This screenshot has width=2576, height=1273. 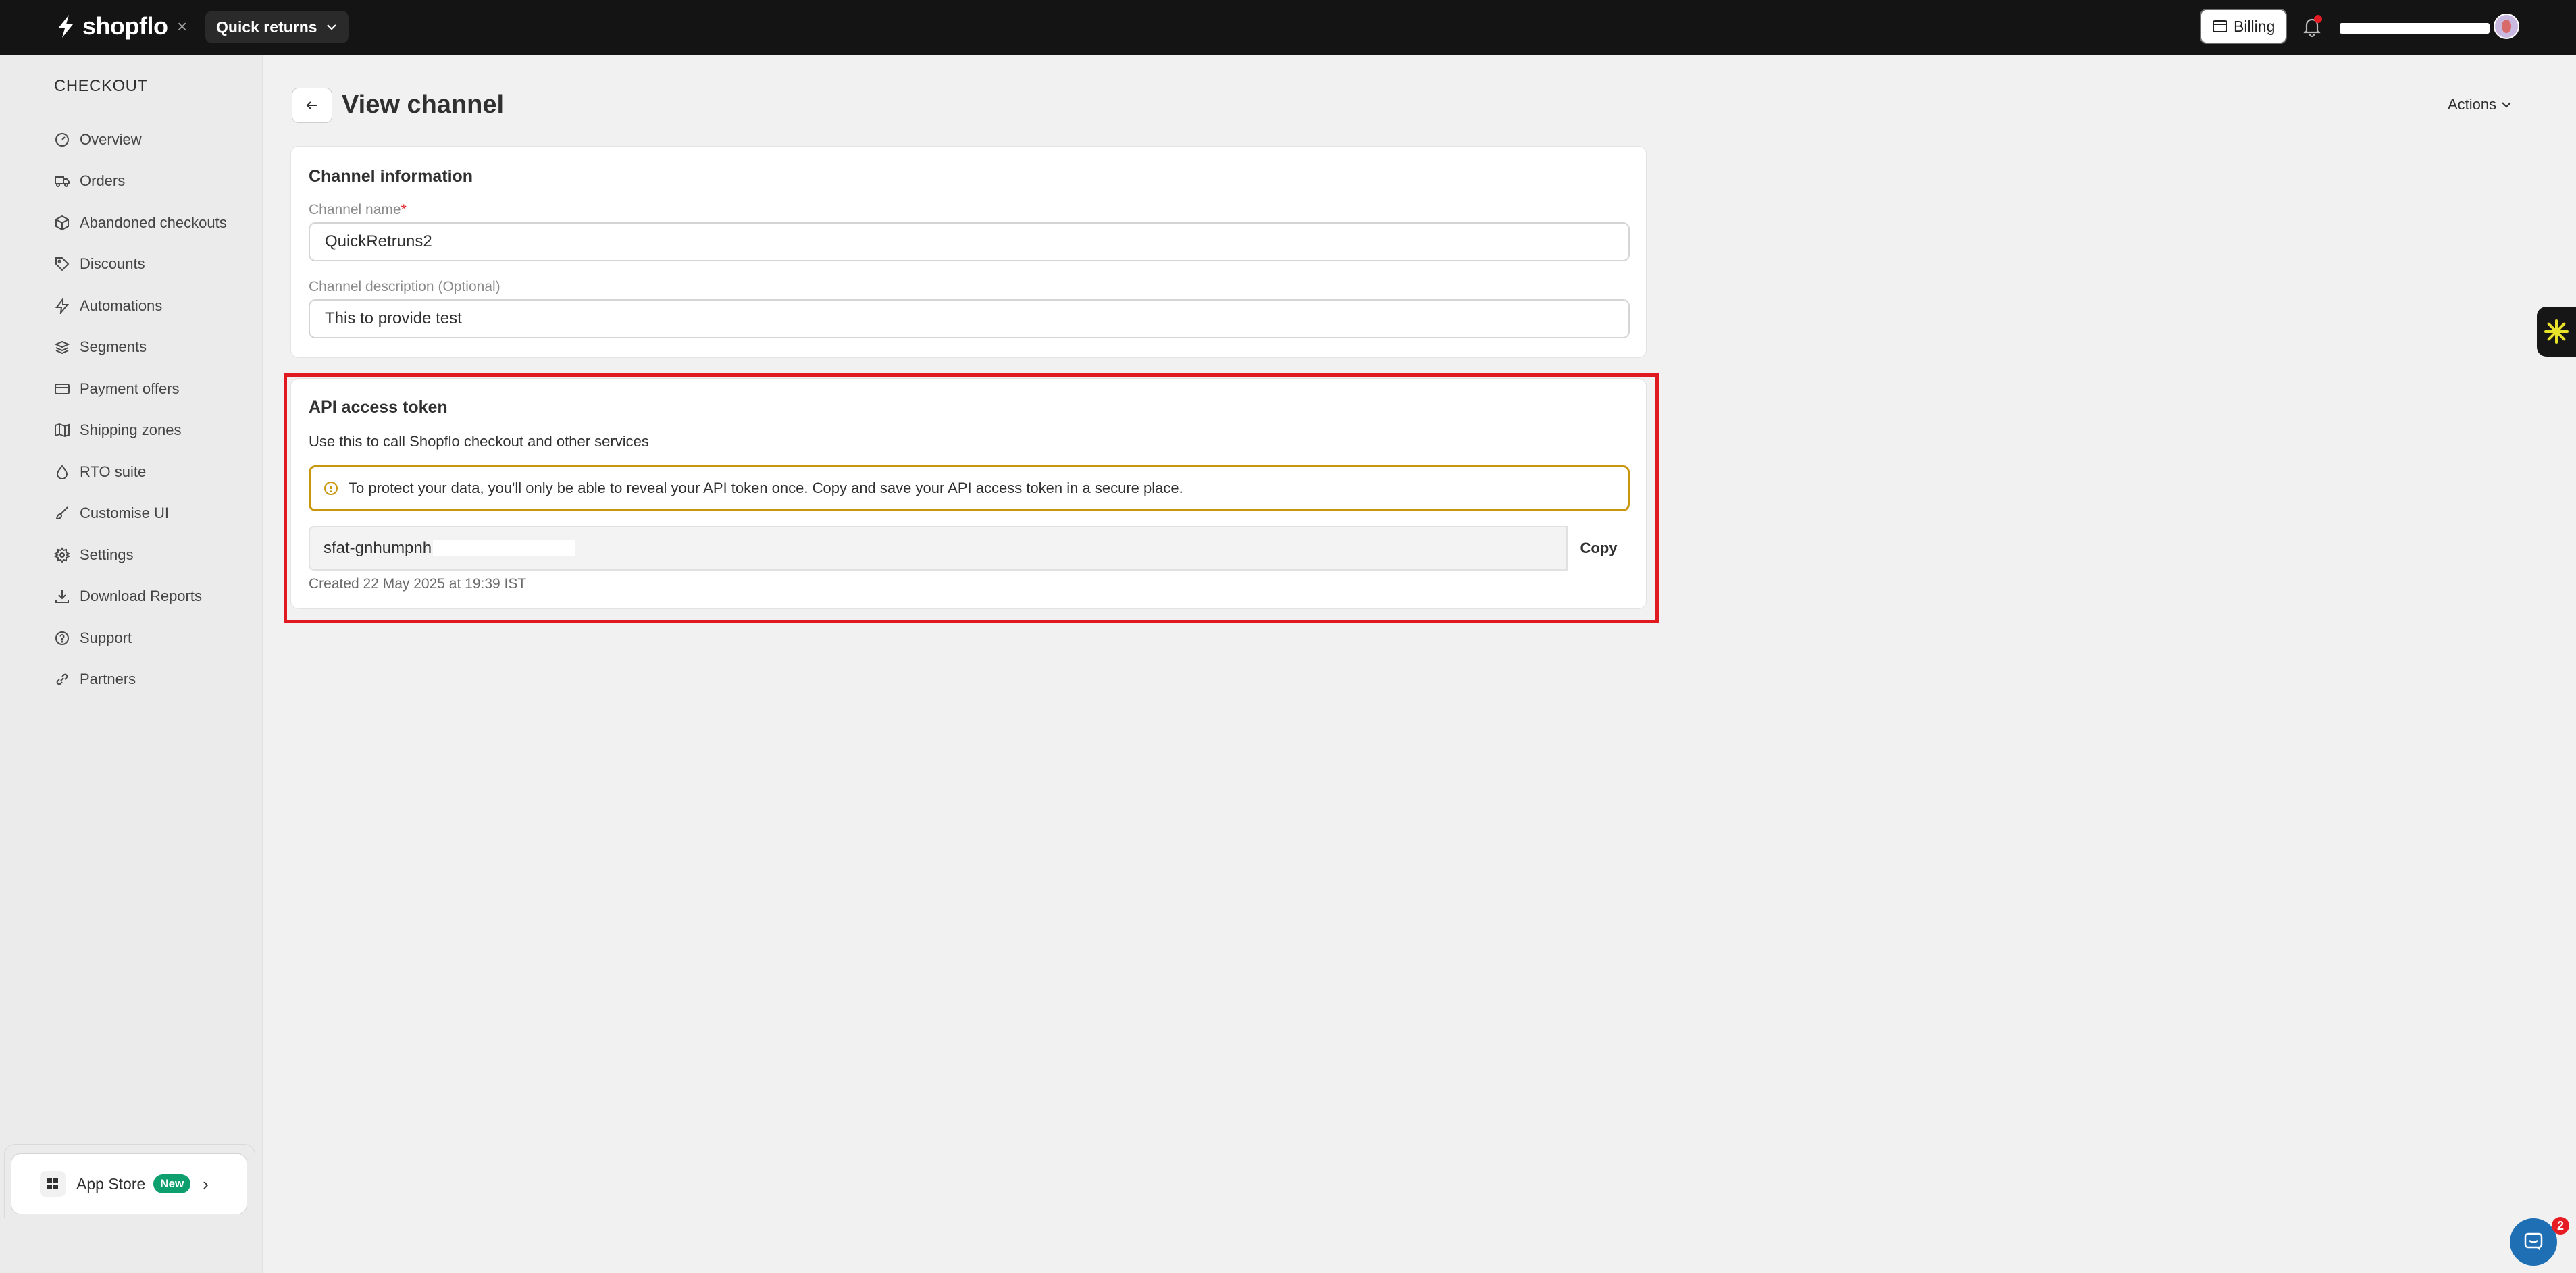 I want to click on tag-icon, so click(x=62, y=264).